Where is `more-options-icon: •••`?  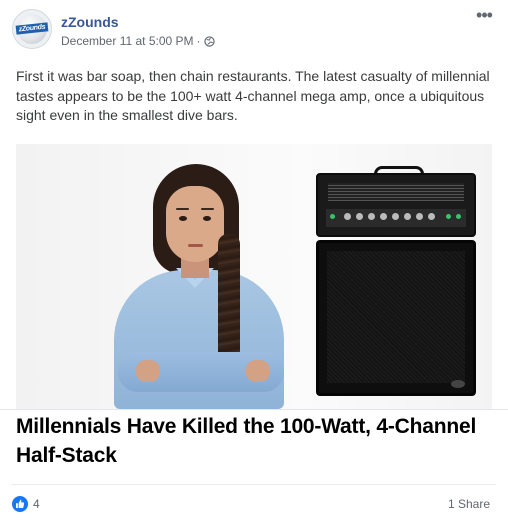
more-options-icon: ••• is located at coordinates (484, 16).